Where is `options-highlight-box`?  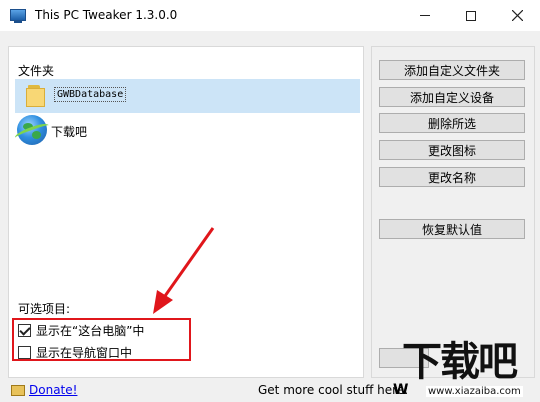
options-highlight-box is located at coordinates (101, 339).